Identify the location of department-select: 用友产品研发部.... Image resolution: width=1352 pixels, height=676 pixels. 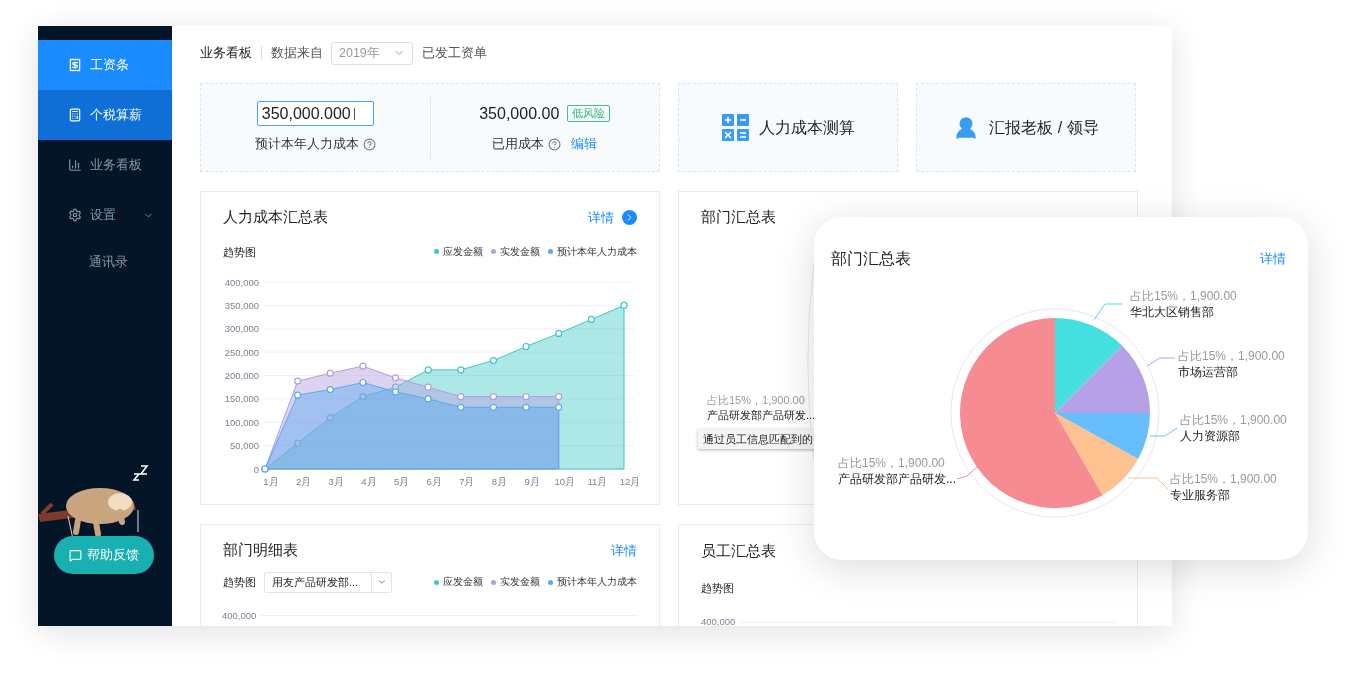
(328, 582).